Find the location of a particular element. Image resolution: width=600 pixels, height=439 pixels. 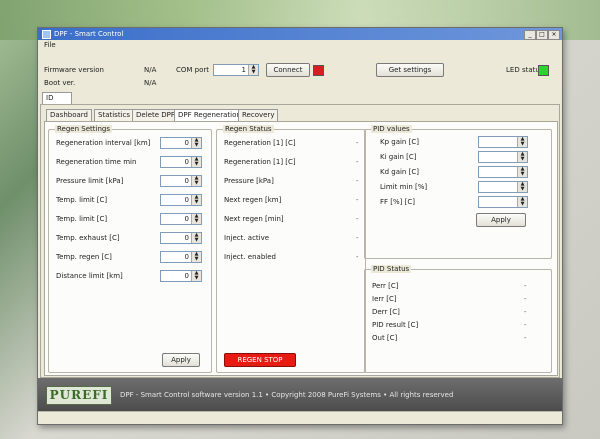

firmware-value: N/A is located at coordinates (150, 70).